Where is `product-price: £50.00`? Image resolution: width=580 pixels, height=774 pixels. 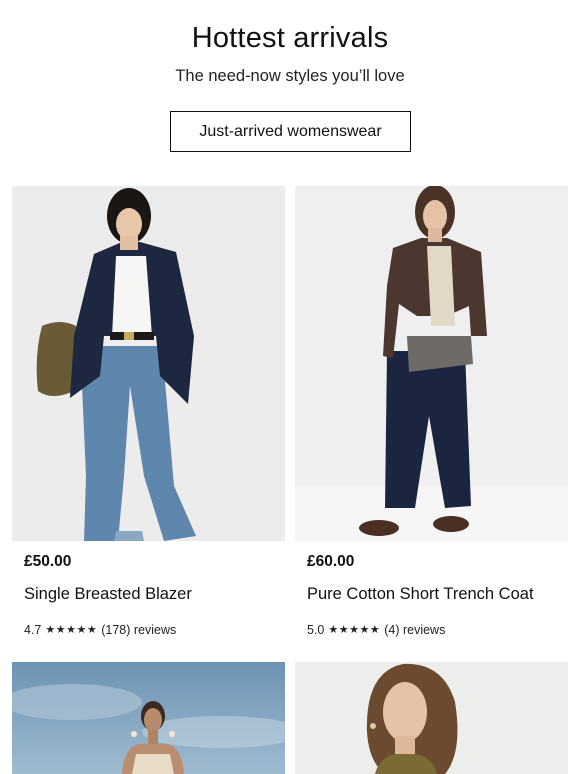 product-price: £50.00 is located at coordinates (48, 561).